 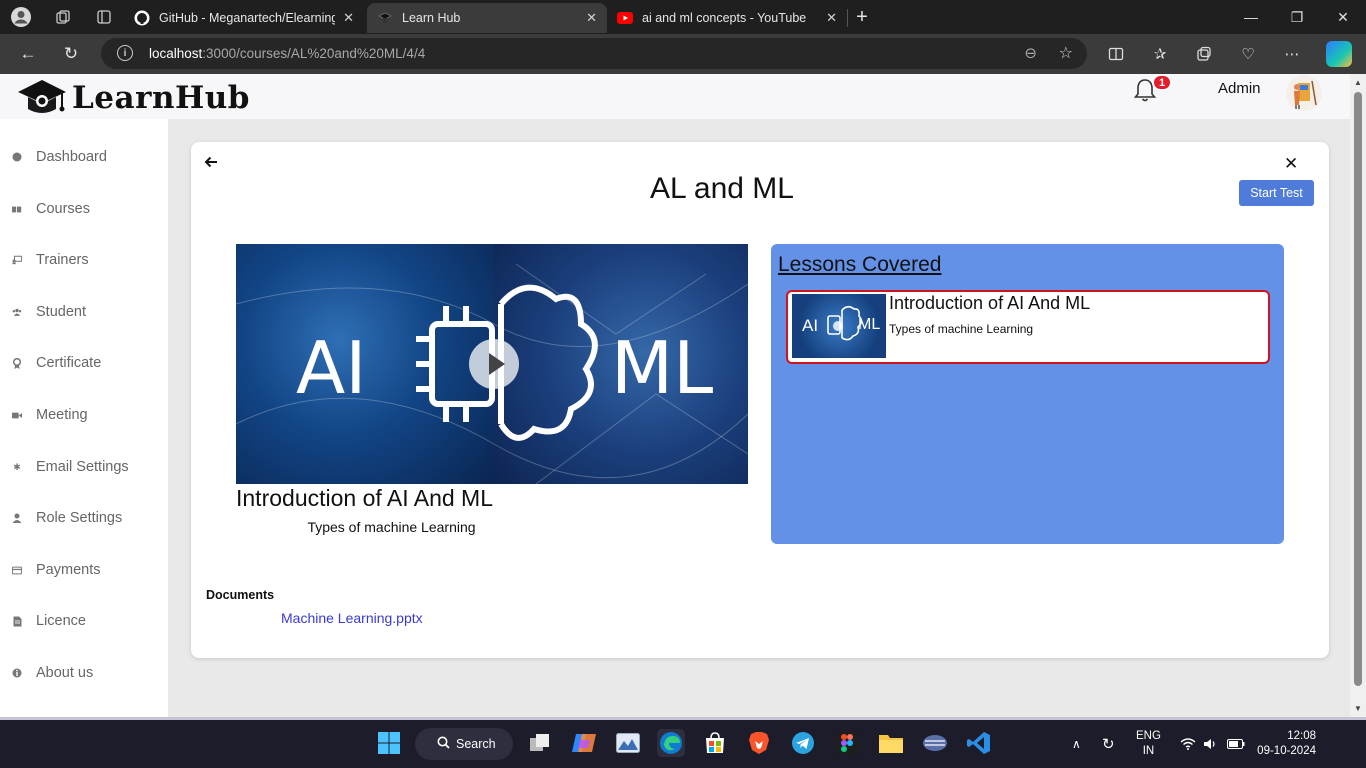 What do you see at coordinates (211, 164) in the screenshot?
I see `back-arrow-icon` at bounding box center [211, 164].